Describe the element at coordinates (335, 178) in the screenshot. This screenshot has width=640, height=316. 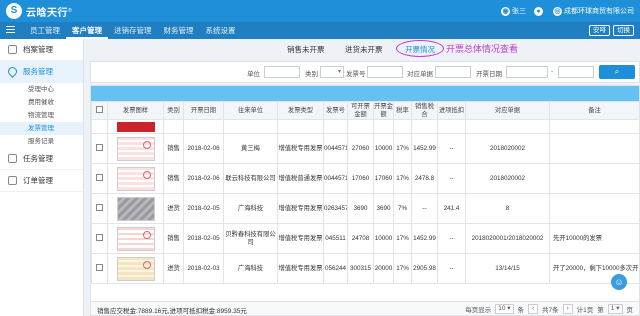
I see `cell-no: 00445711` at that location.